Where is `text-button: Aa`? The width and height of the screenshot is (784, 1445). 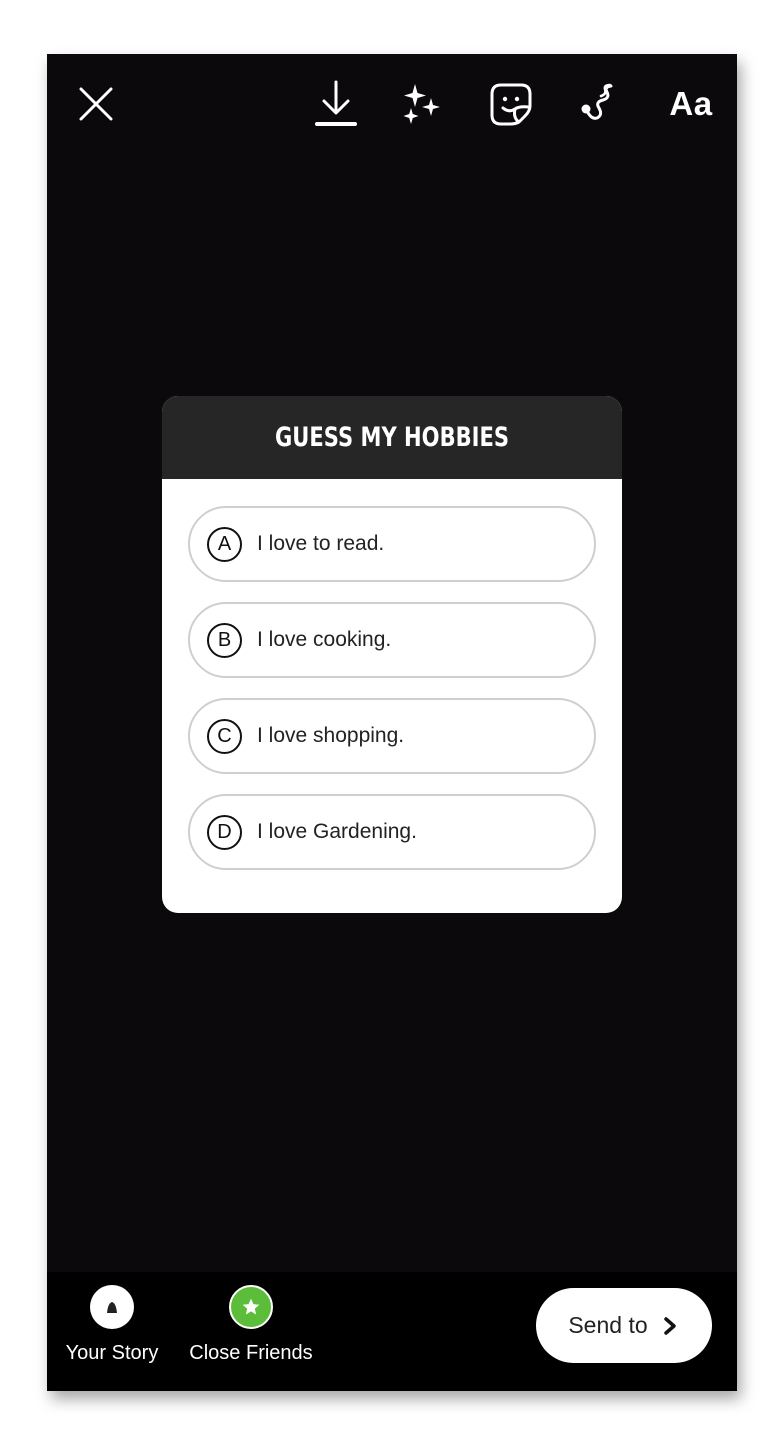 text-button: Aa is located at coordinates (691, 104).